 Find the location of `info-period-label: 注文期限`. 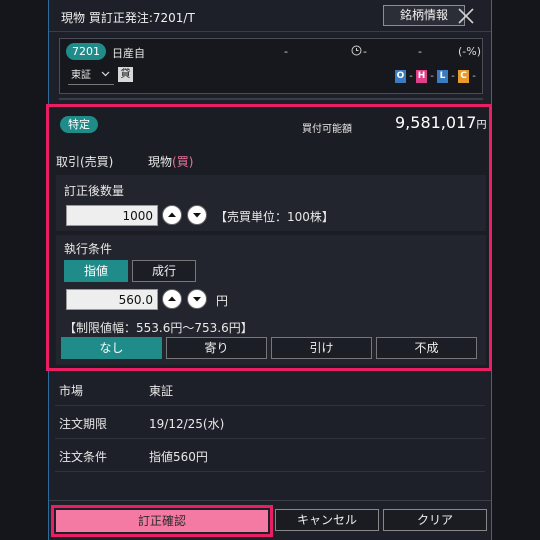

info-period-label: 注文期限 is located at coordinates (83, 424).